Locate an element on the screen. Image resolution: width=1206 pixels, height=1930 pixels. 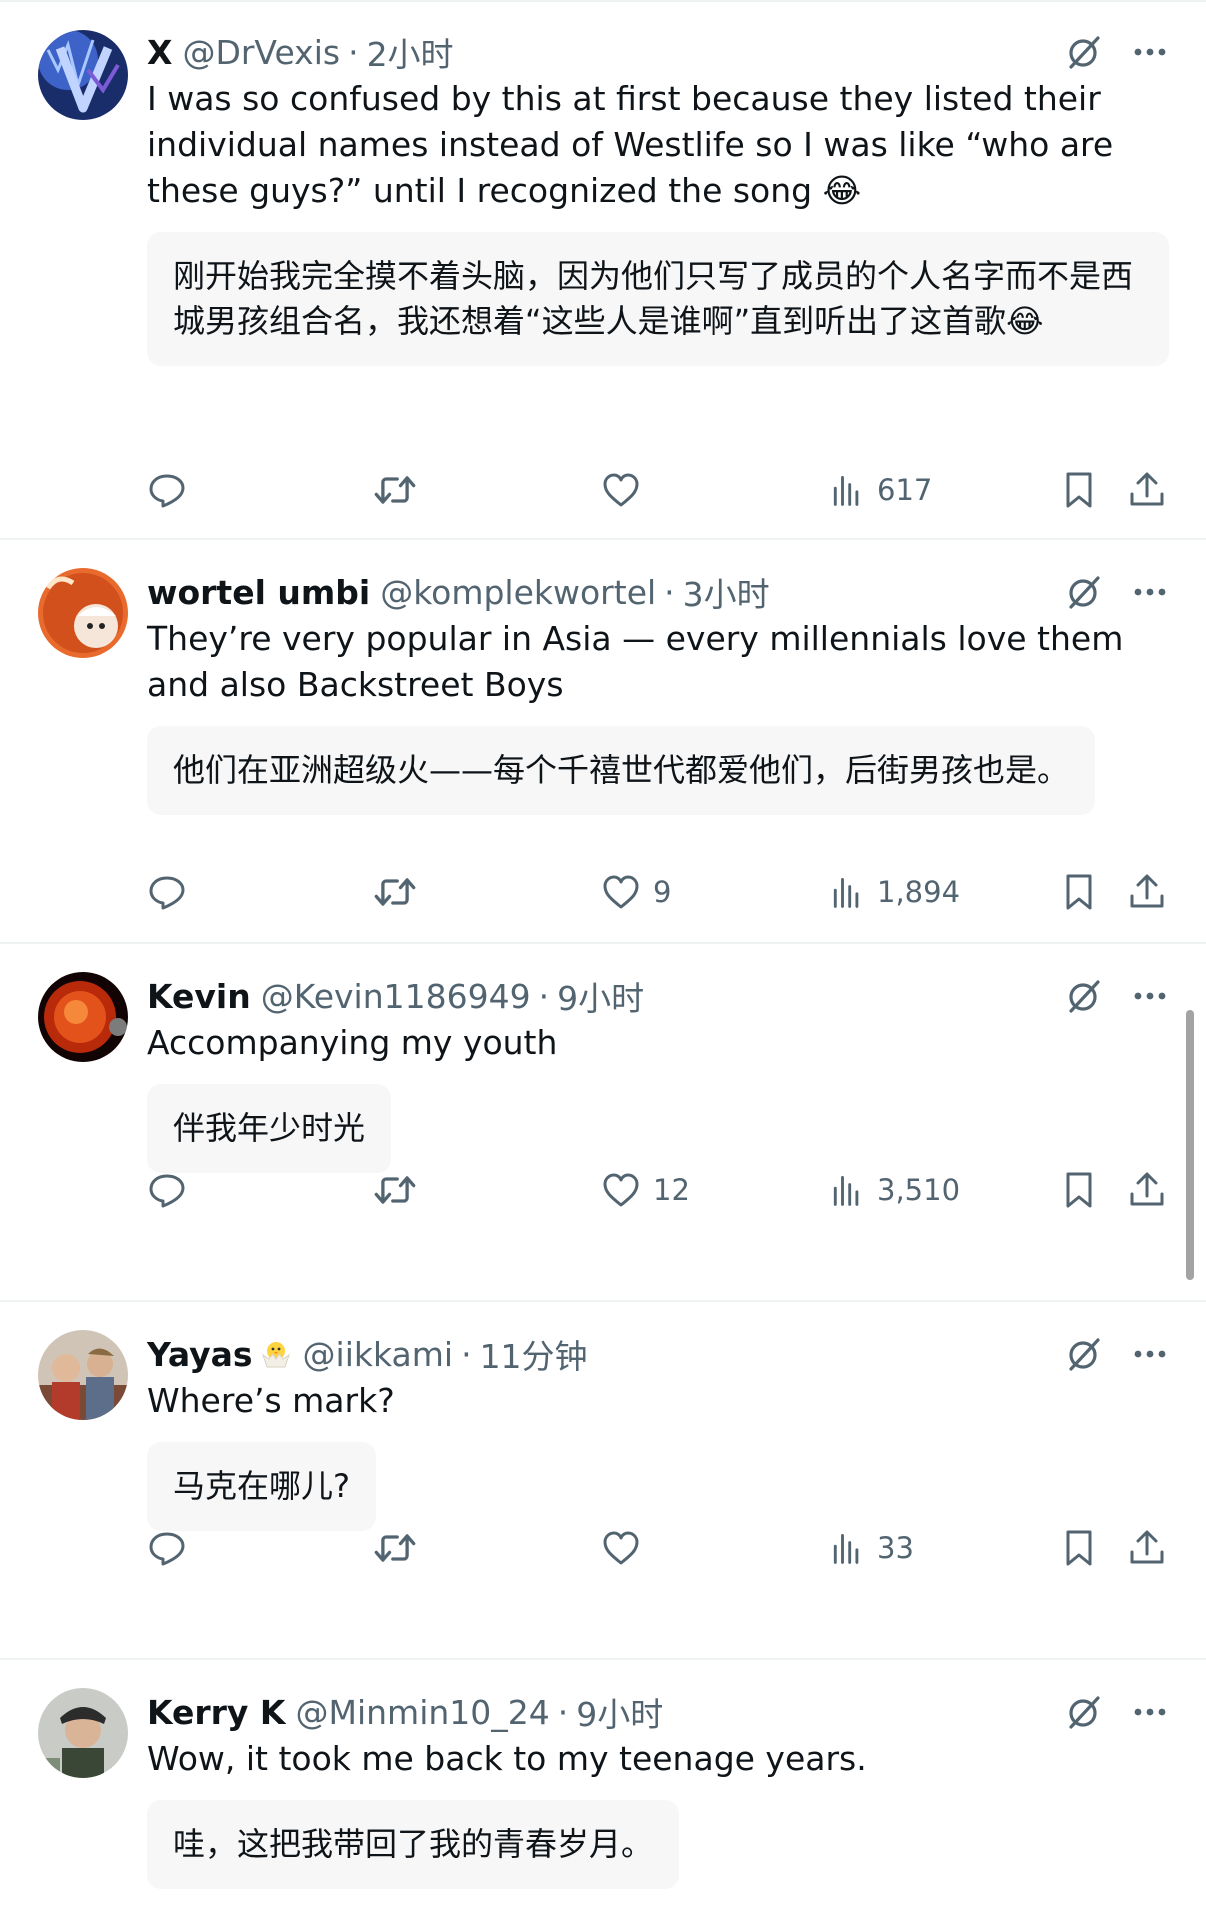
views-count: 1,894 is located at coordinates (919, 892).